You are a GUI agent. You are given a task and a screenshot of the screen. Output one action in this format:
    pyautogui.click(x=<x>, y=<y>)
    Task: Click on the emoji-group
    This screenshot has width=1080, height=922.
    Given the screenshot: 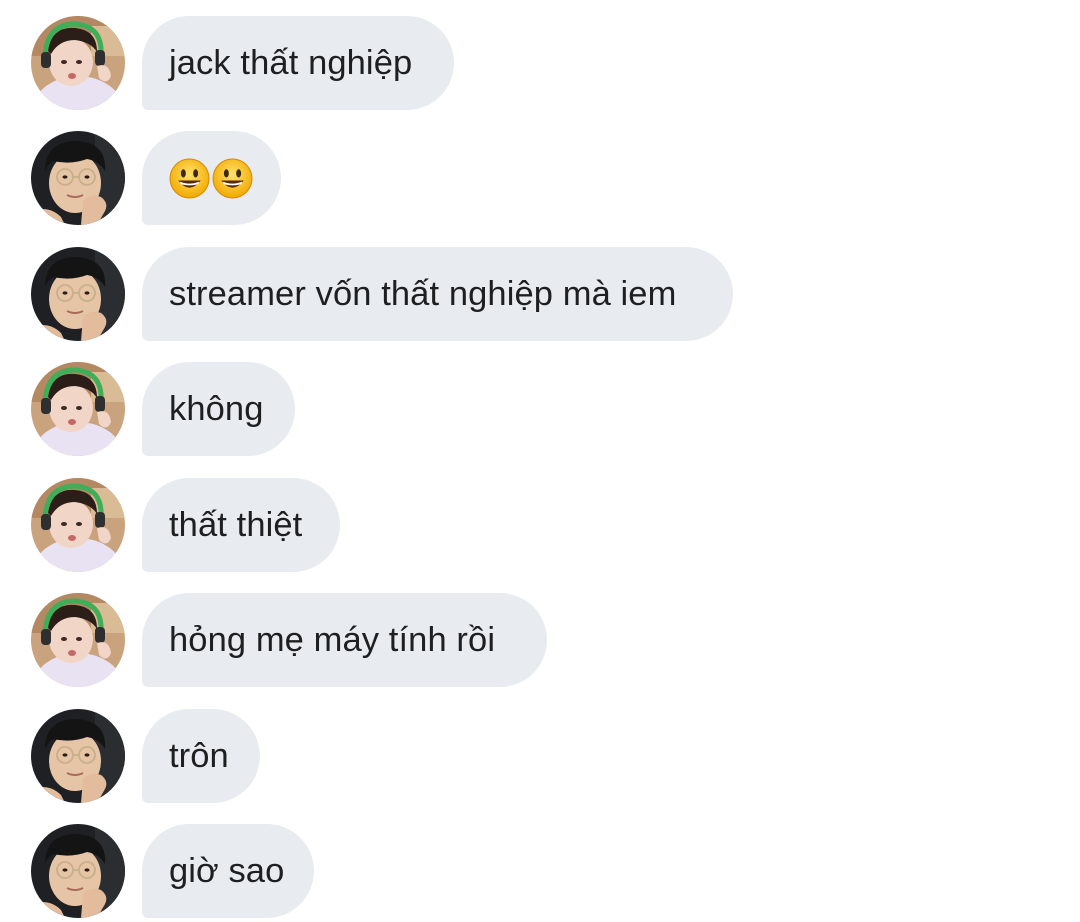 What is the action you would take?
    pyautogui.click(x=211, y=178)
    